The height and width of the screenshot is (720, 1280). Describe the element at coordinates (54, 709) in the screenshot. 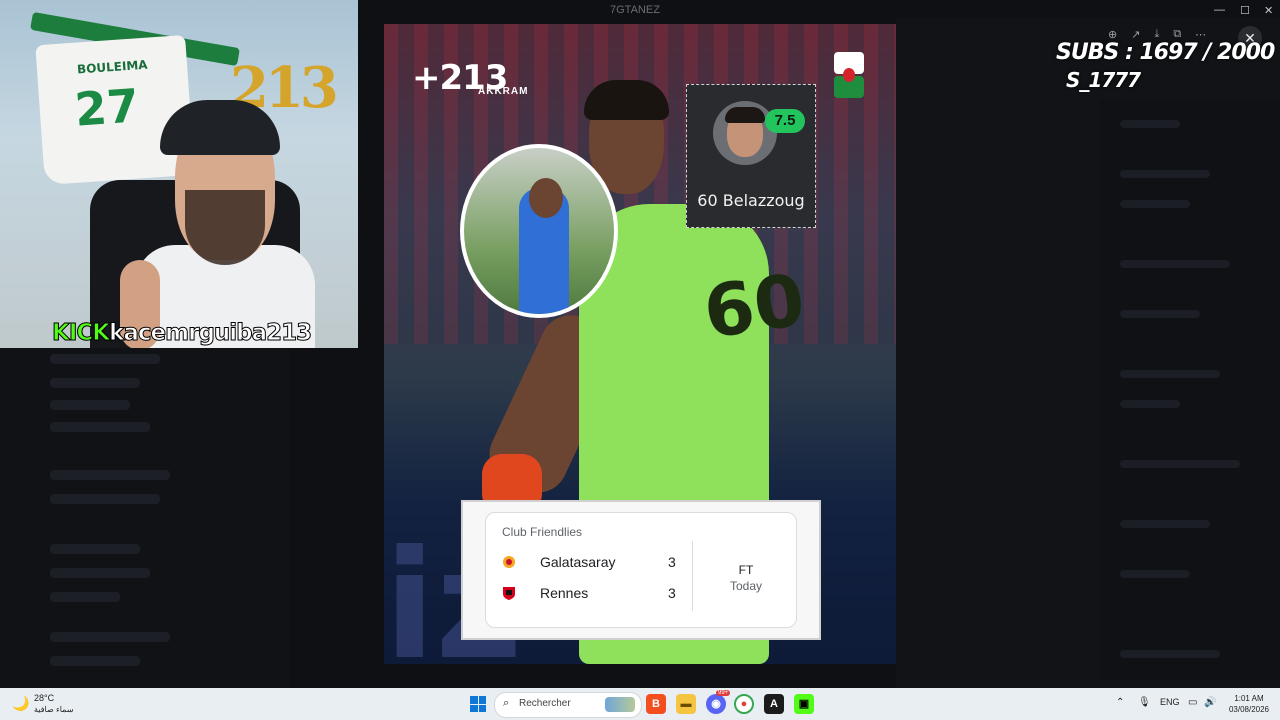

I see `weather-description: سماء صافية` at that location.